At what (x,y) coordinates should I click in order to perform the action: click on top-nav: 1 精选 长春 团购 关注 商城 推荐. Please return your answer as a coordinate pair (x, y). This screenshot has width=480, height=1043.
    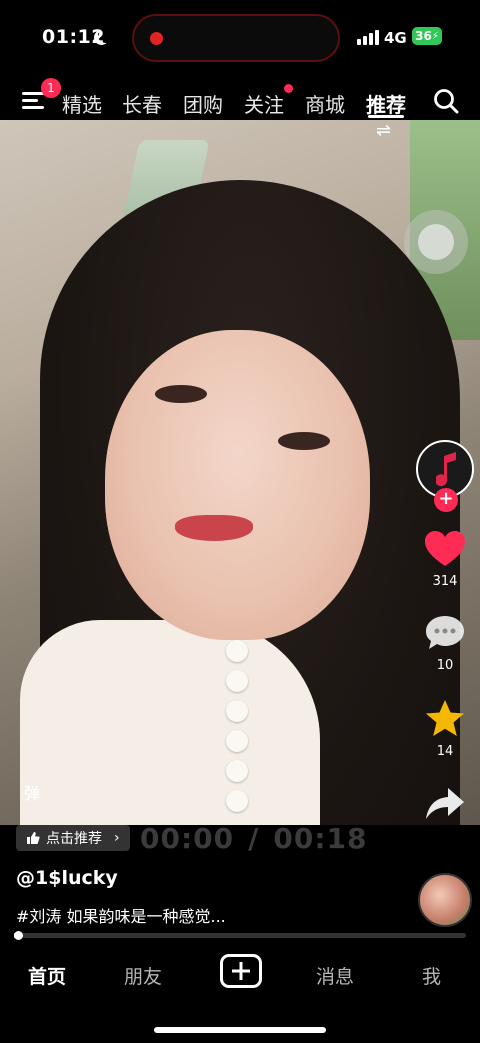
    Looking at the image, I should click on (240, 99).